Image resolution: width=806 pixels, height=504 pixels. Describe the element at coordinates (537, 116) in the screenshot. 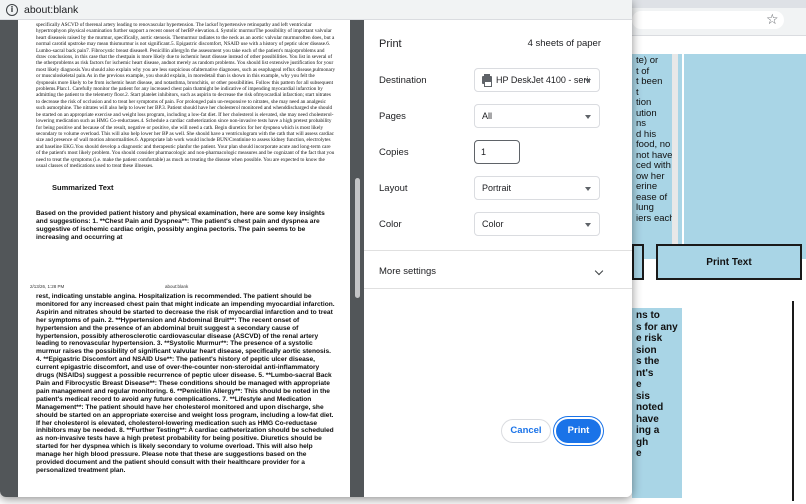

I see `pages-select: All` at that location.